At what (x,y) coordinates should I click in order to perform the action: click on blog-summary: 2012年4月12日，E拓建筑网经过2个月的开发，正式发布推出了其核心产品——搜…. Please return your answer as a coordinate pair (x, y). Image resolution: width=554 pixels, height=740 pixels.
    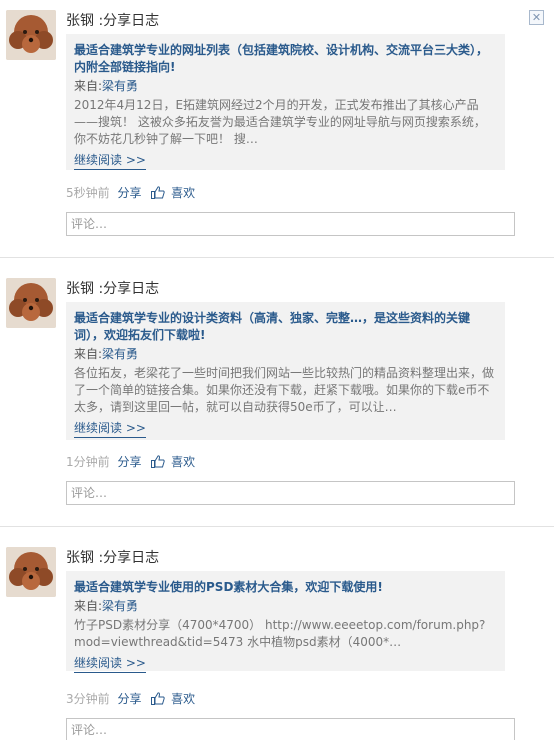
    Looking at the image, I should click on (280, 122).